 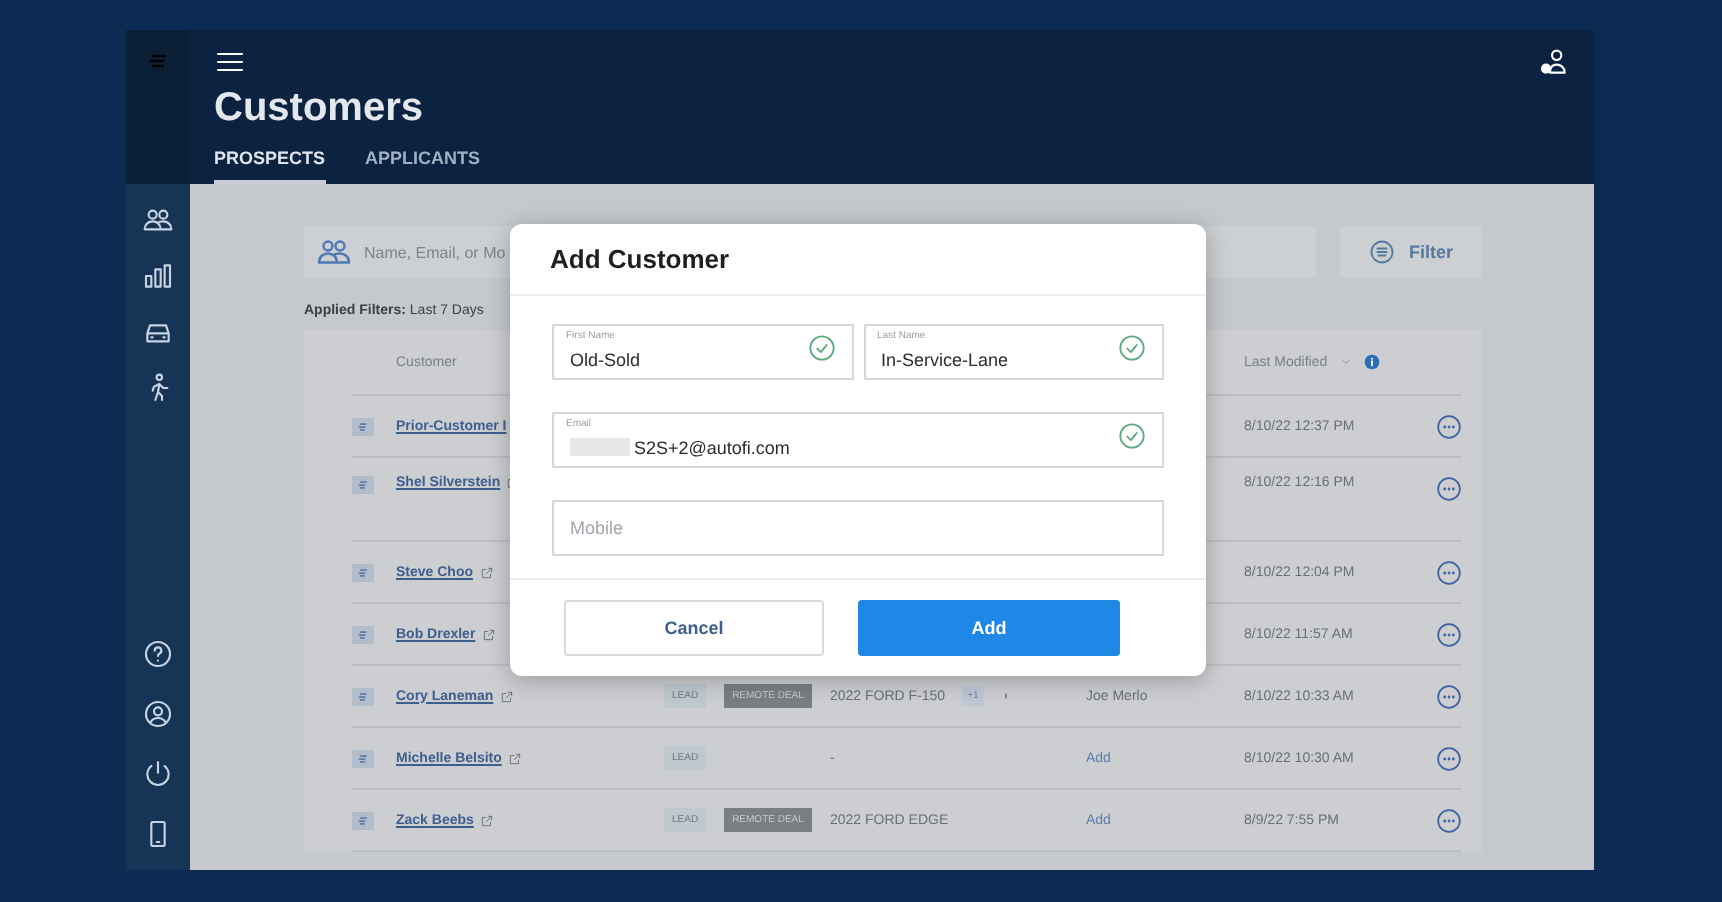 I want to click on chart-button, so click(x=158, y=276).